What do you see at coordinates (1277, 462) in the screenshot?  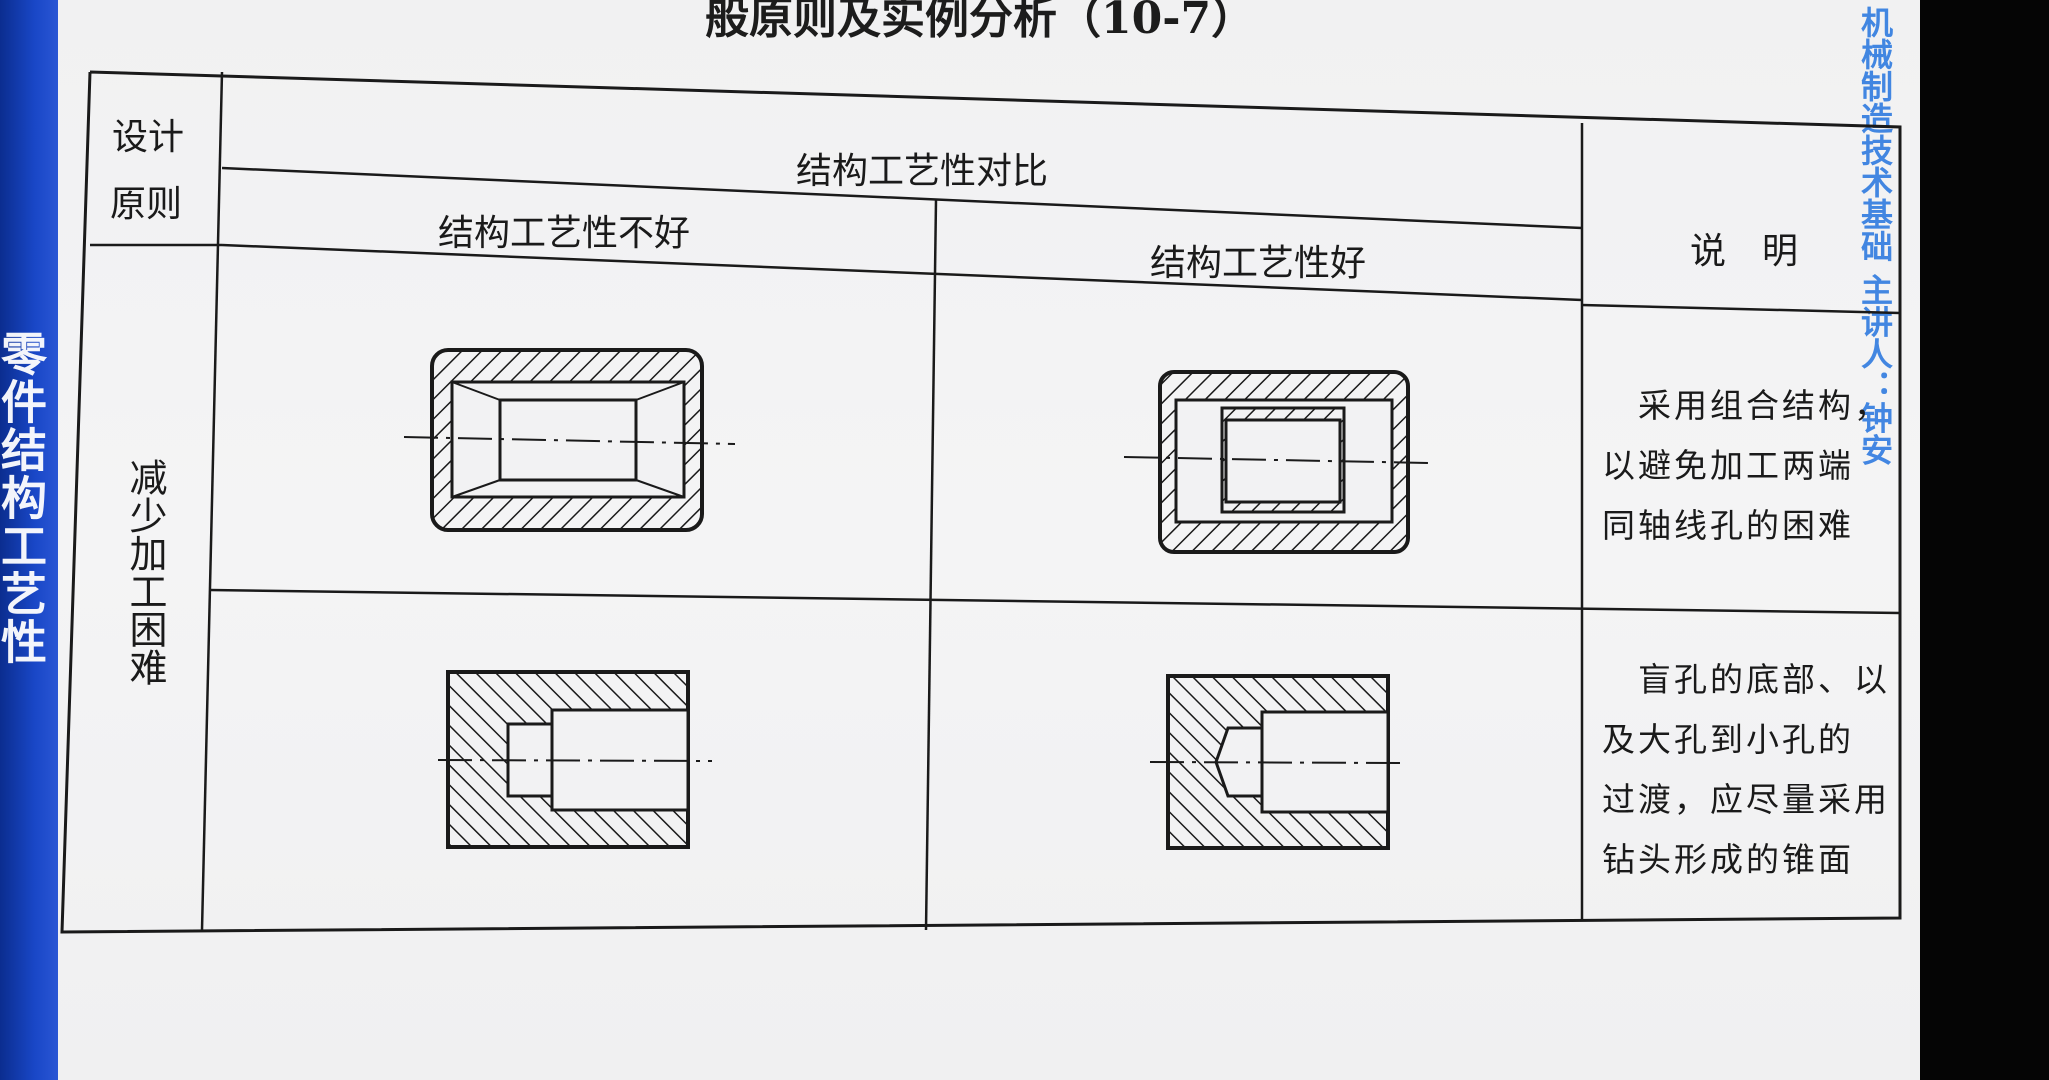 I see `drawing-good-combined-bore` at bounding box center [1277, 462].